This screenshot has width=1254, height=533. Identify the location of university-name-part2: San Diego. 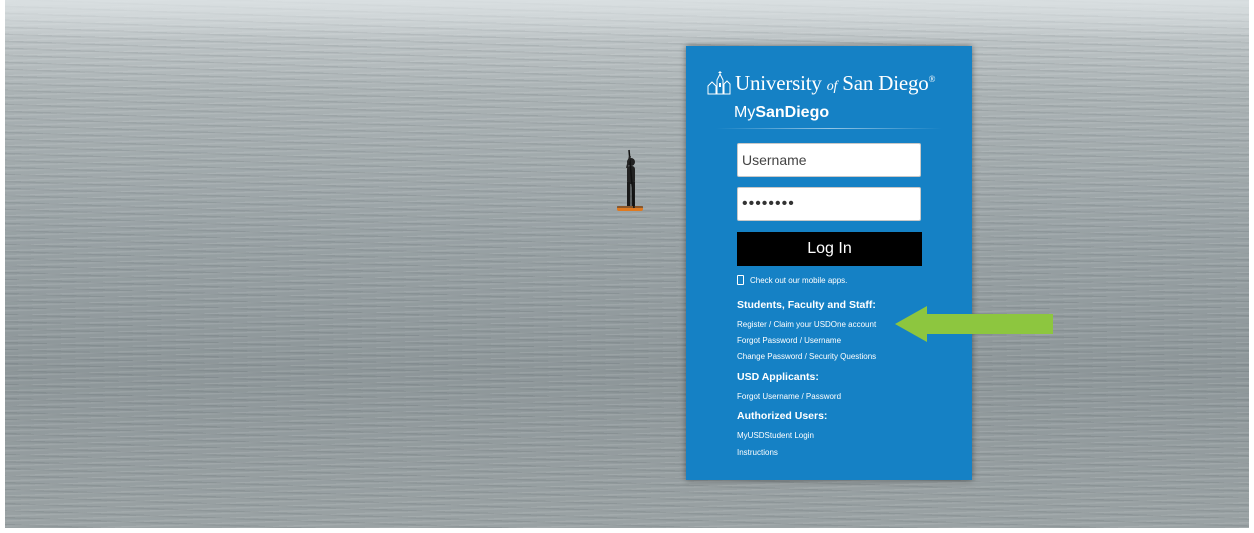
(885, 82).